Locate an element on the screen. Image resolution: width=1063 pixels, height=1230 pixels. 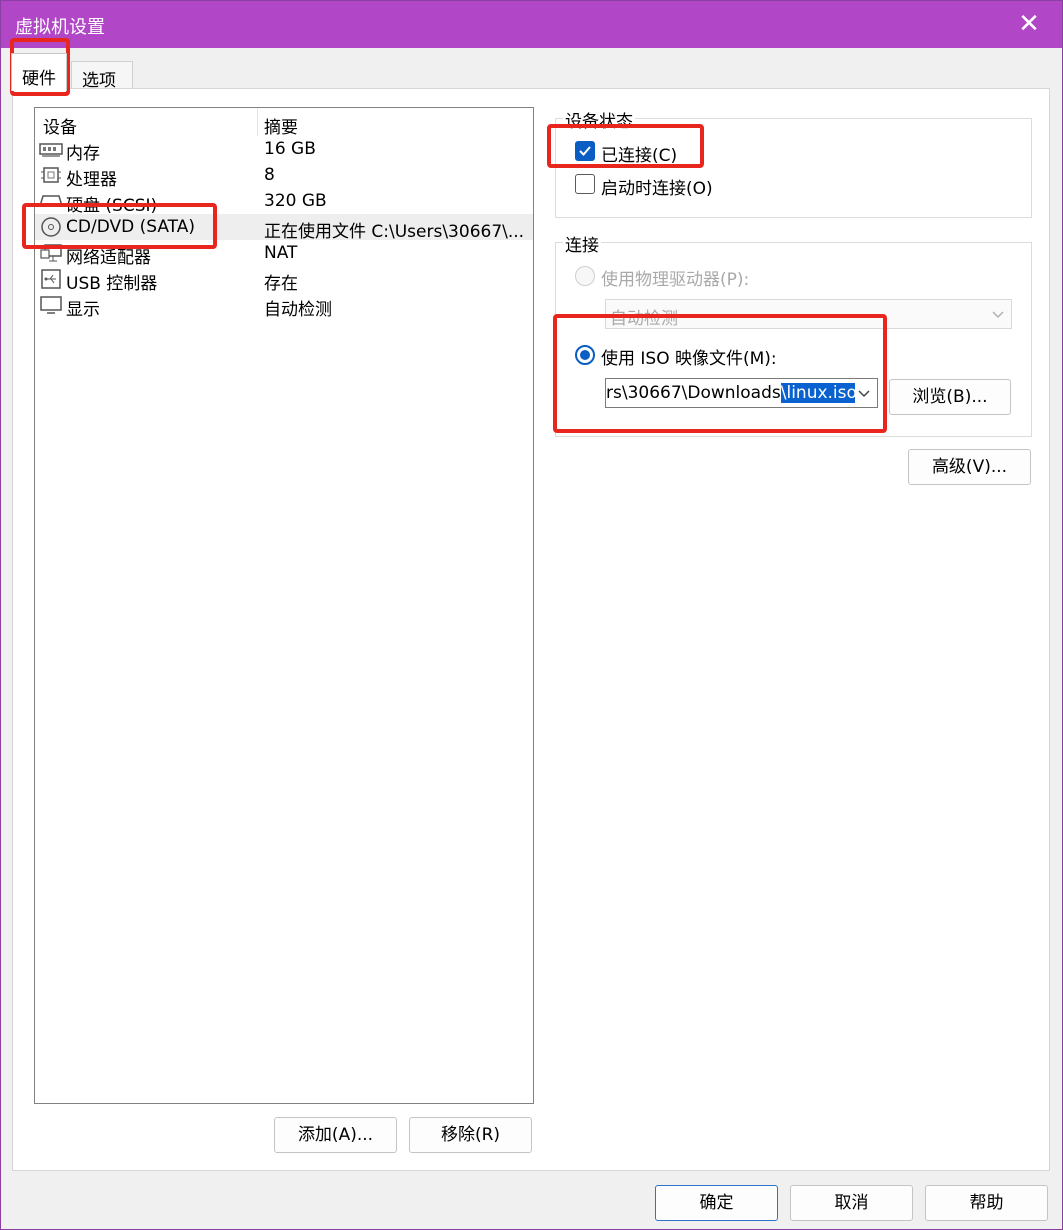
harddisk-icon is located at coordinates (51, 201).